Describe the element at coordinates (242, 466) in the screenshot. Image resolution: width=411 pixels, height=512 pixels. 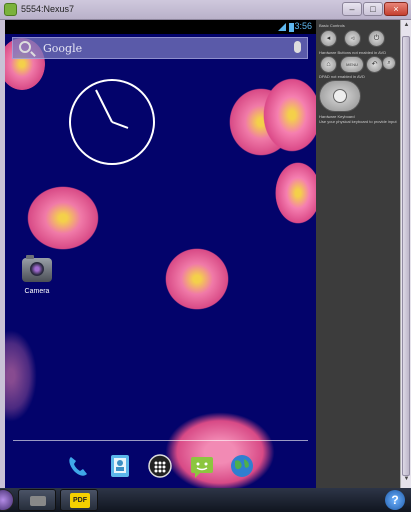
I see `browser-icon` at that location.